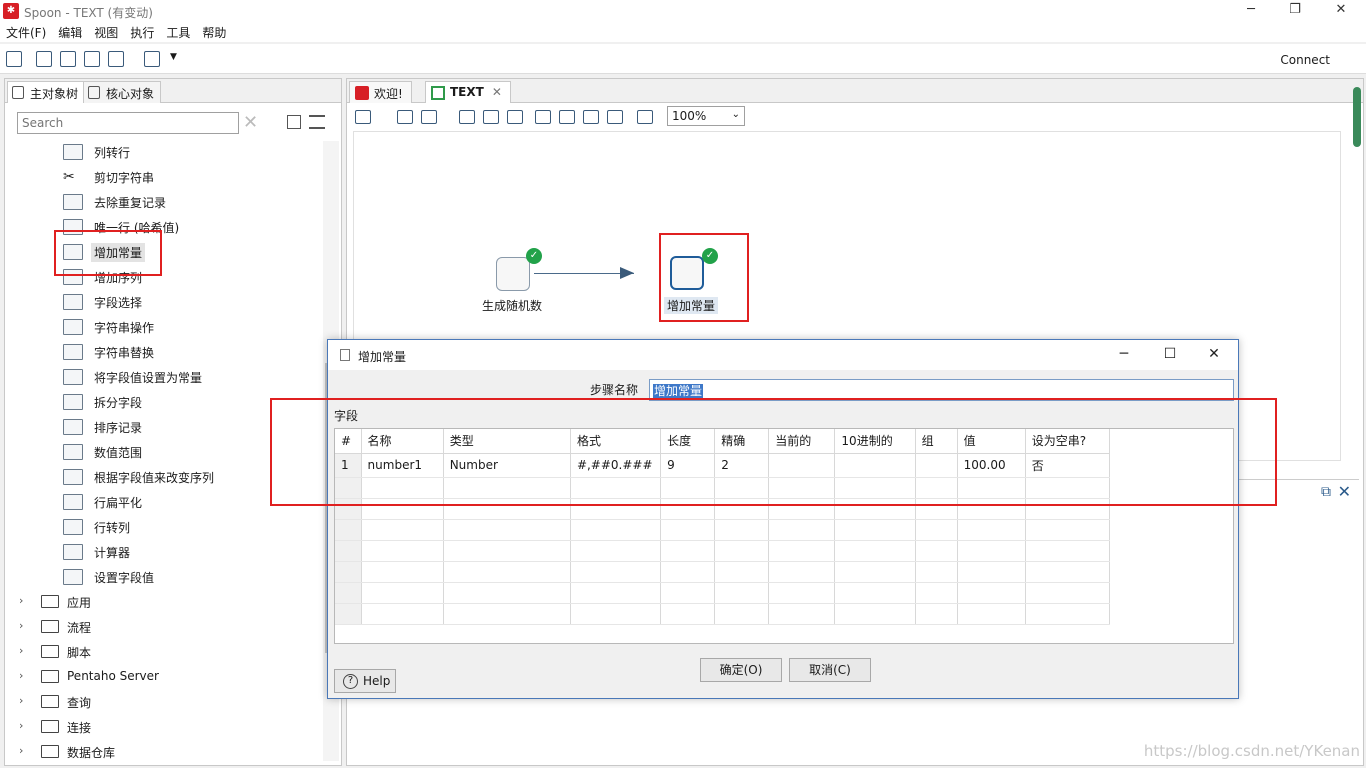 The image size is (1366, 768). Describe the element at coordinates (856, 117) in the screenshot. I see `canvas-toolbar: 100% ⌄` at that location.